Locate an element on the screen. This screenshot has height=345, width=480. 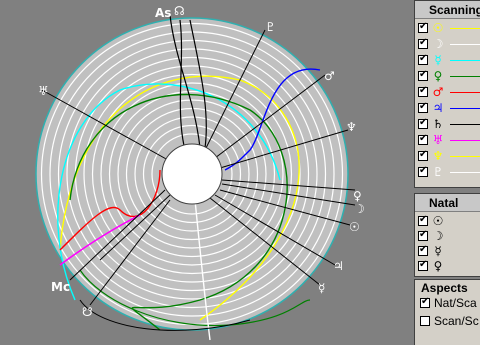
planet-glyph-icon: ☉ is located at coordinates (438, 28).